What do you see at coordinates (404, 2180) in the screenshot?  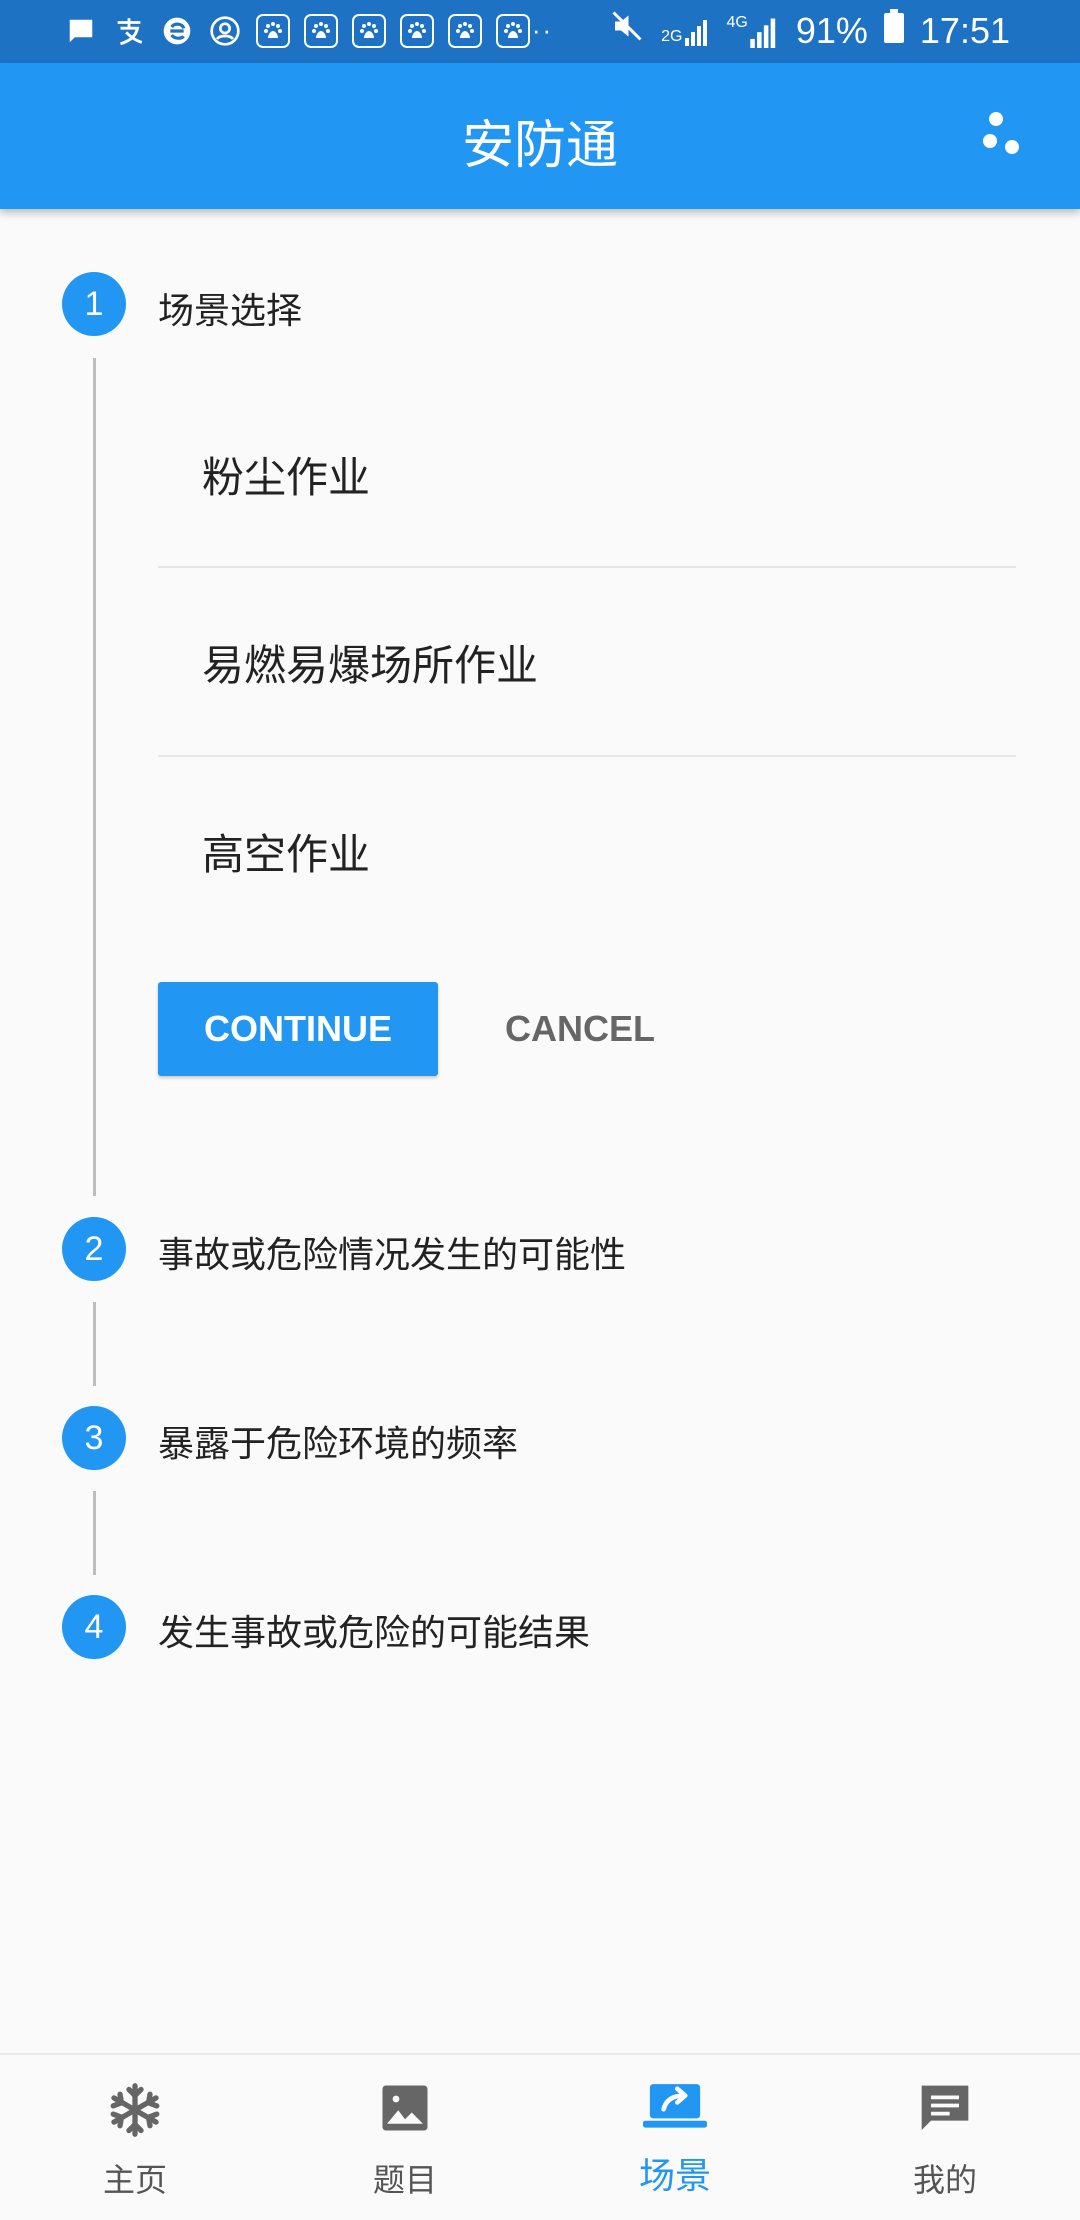 I see `nav-label-questions: 题目` at bounding box center [404, 2180].